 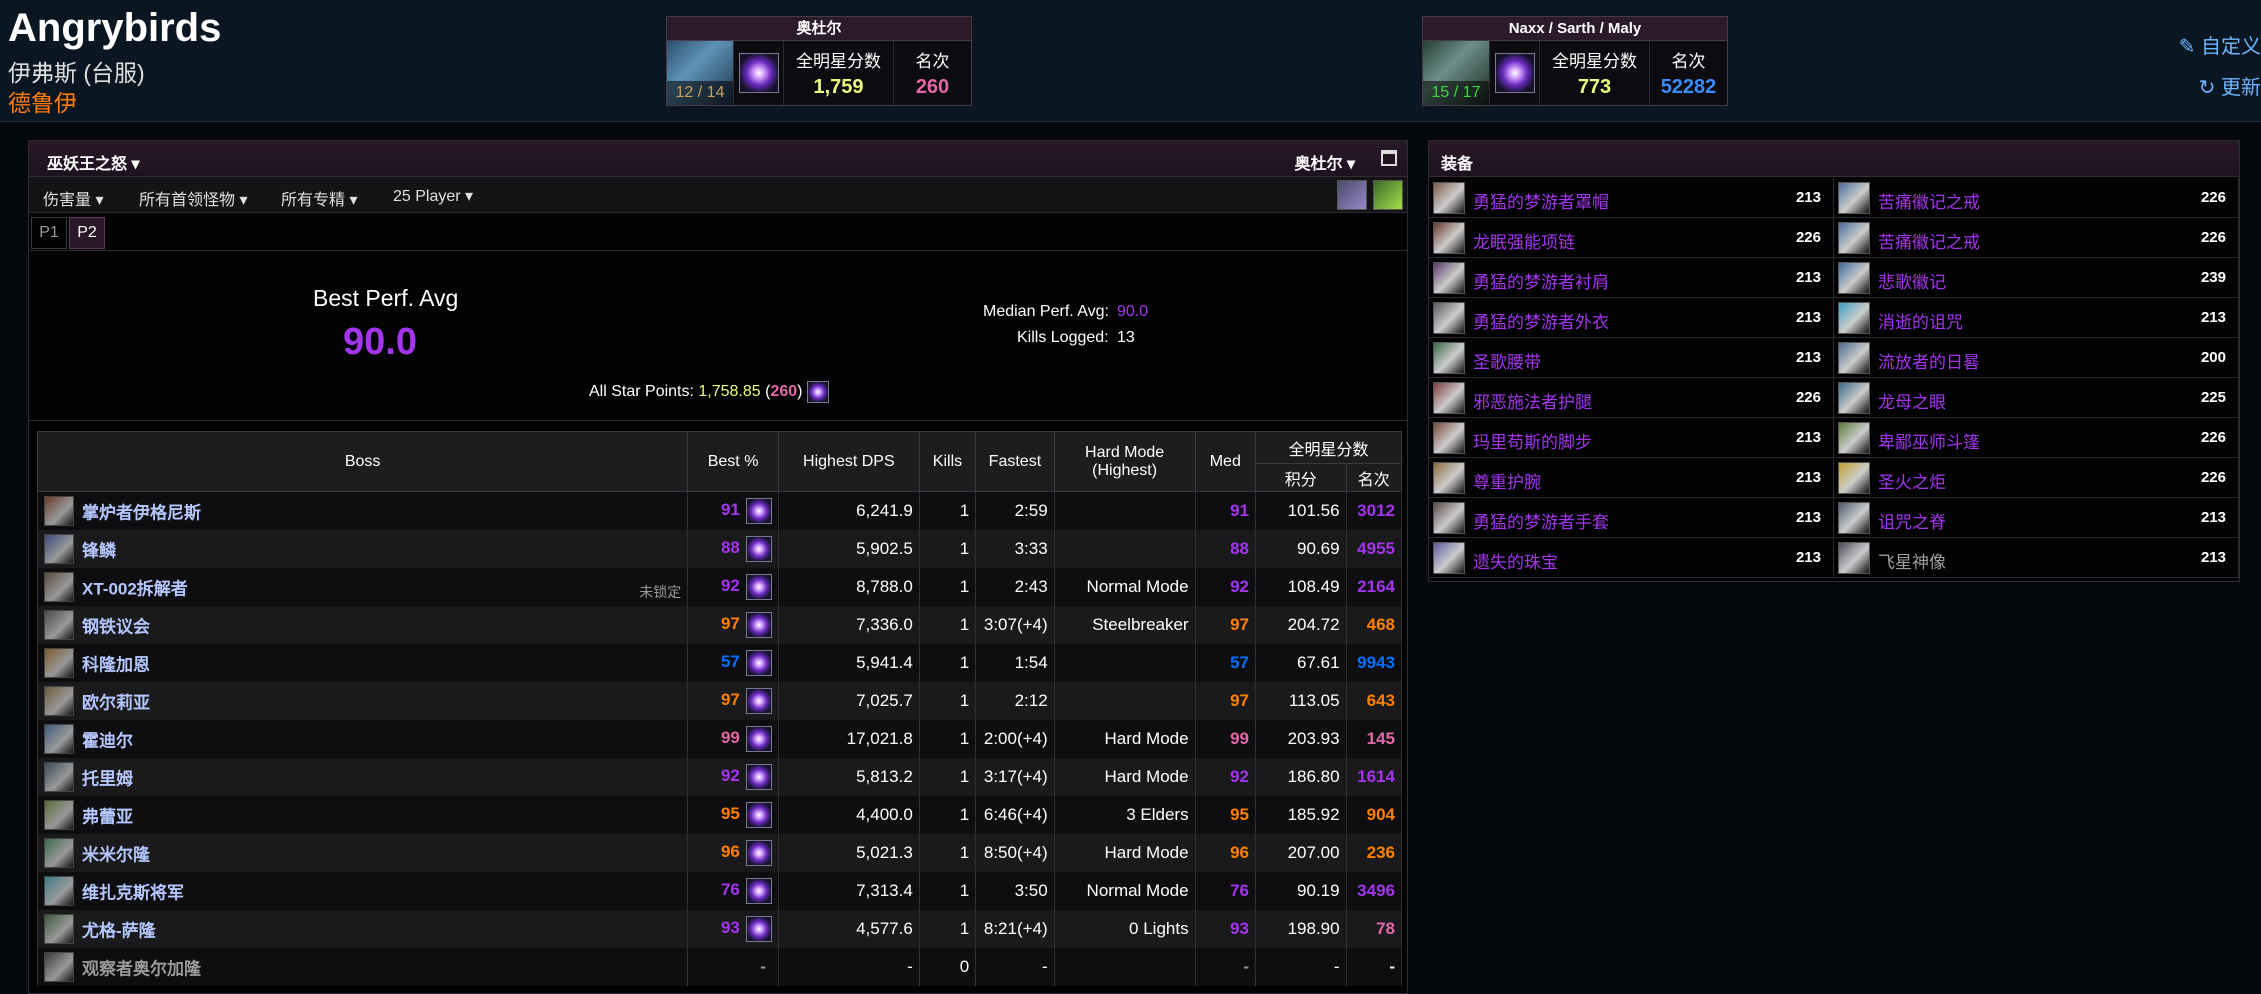 I want to click on gear-item: 圣歌腰带 213, so click(x=1631, y=358).